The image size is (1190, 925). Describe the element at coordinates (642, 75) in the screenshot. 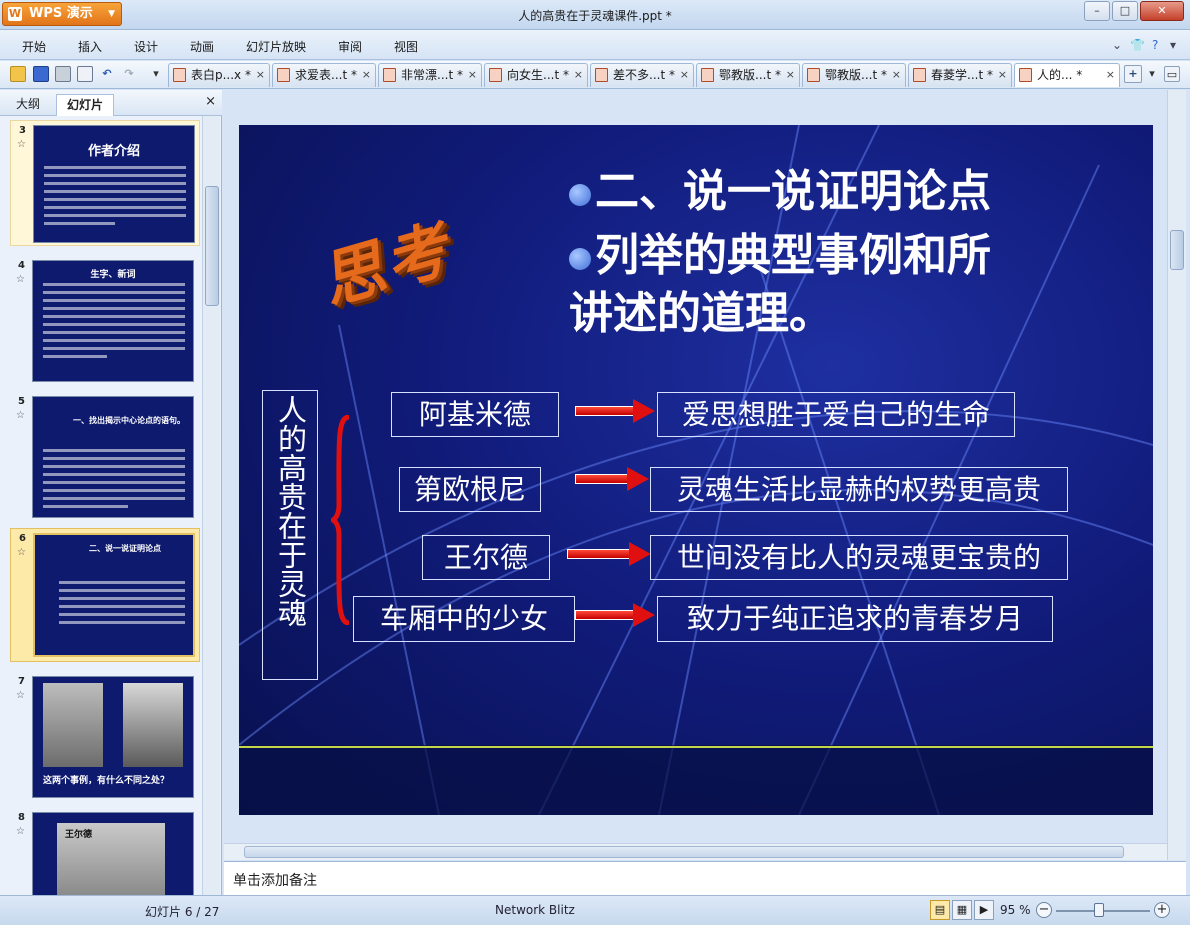

I see `doc-tab: 差不多...t * ×` at that location.